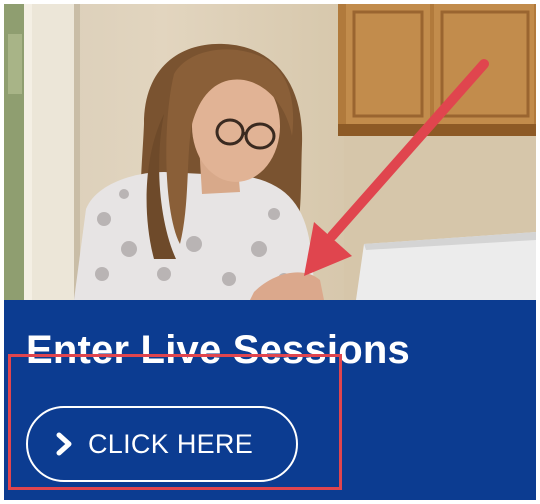 This screenshot has height=504, width=540. What do you see at coordinates (64, 444) in the screenshot?
I see `chevron-right-icon` at bounding box center [64, 444].